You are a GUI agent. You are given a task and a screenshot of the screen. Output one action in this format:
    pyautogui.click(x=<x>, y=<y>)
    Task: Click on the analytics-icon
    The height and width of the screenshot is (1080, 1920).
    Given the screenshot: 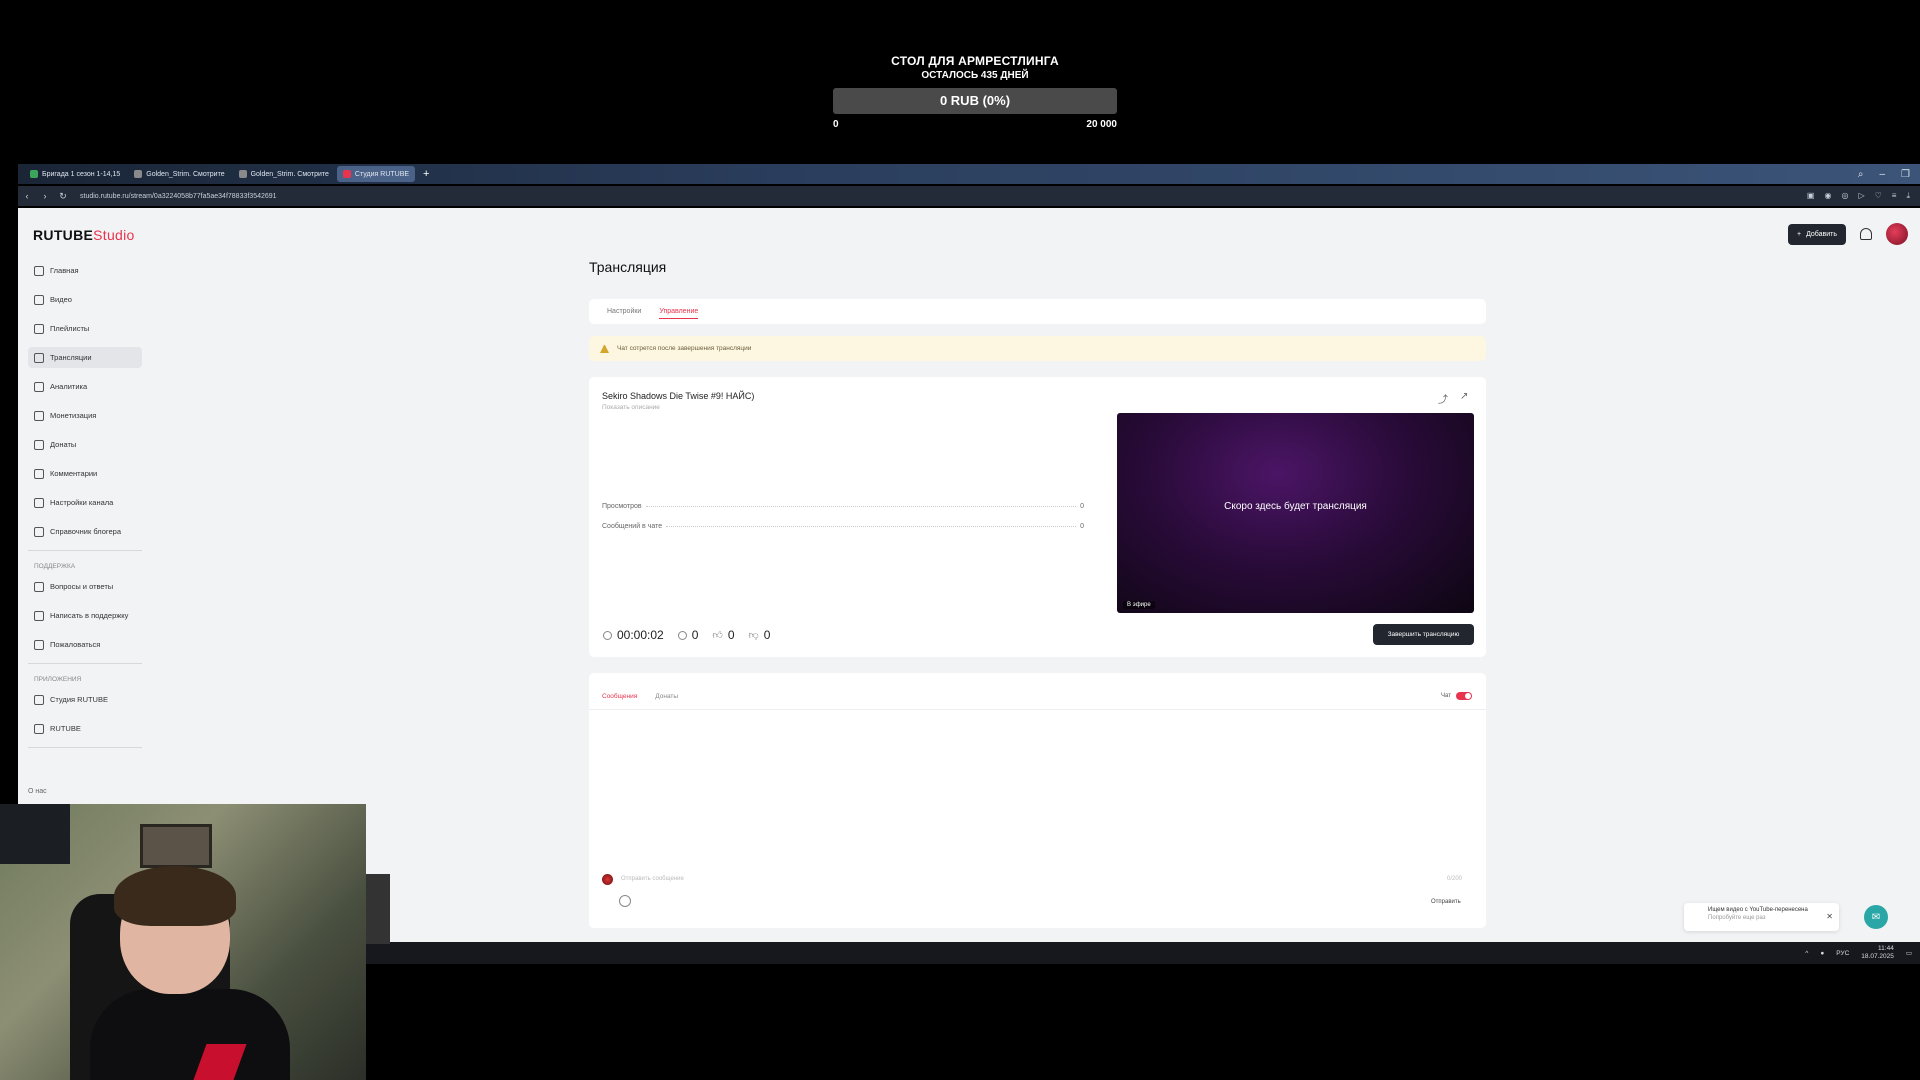 What is the action you would take?
    pyautogui.click(x=39, y=386)
    